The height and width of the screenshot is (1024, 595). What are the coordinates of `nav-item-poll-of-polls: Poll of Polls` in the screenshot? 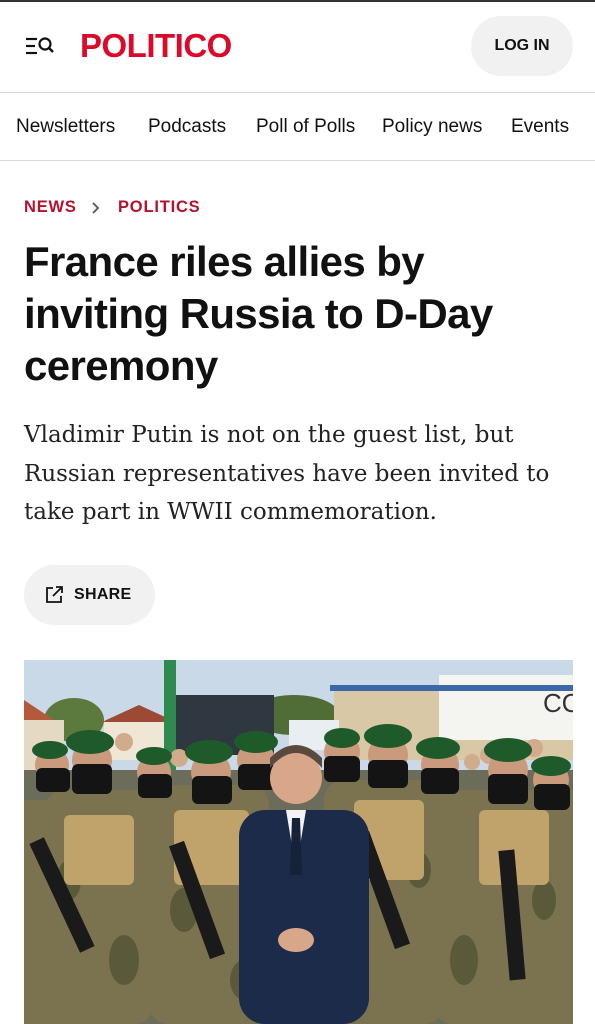 It's located at (305, 126).